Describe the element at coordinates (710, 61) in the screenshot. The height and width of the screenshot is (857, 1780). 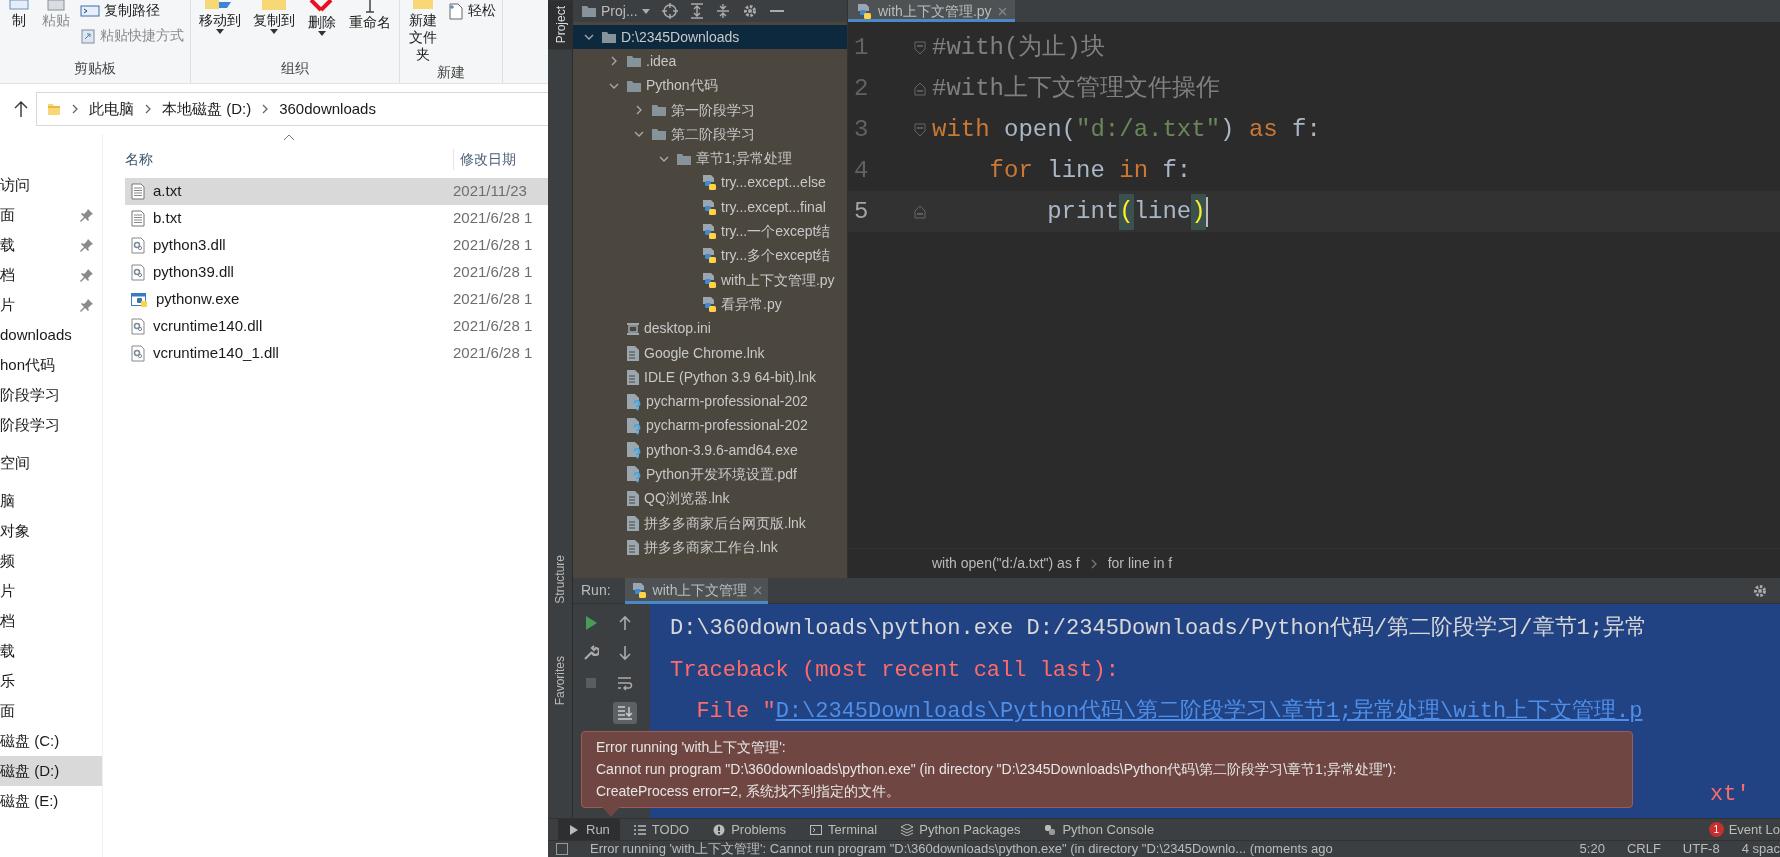
I see `tree-item: .idea` at that location.